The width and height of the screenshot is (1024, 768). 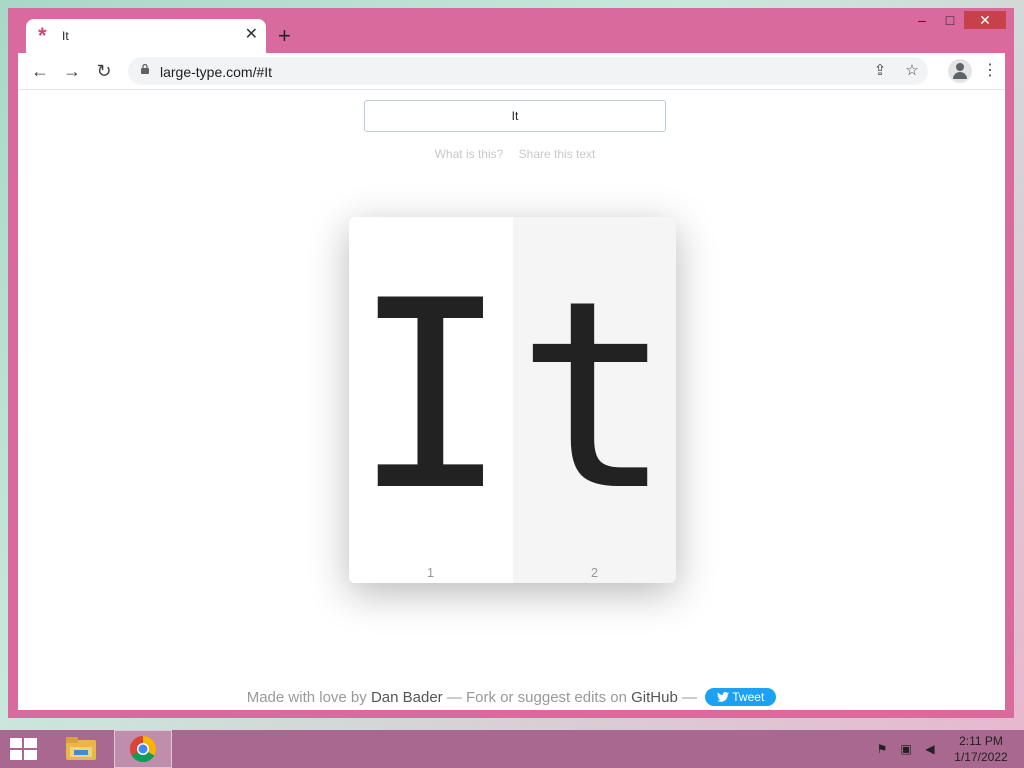 I want to click on lock-icon, so click(x=145, y=69).